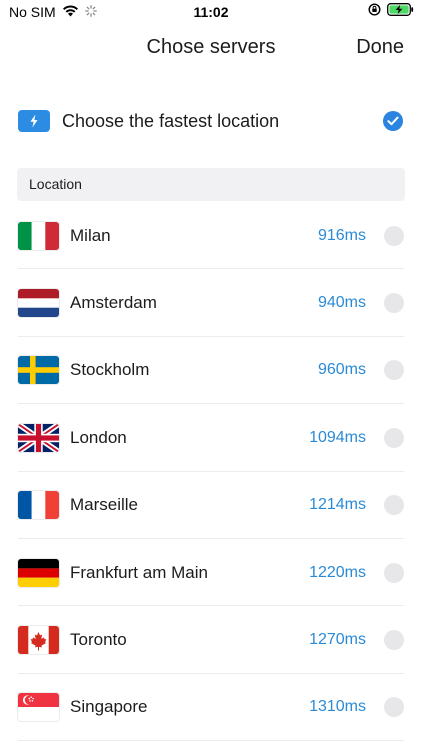  What do you see at coordinates (211, 184) in the screenshot?
I see `section-header-location: Location` at bounding box center [211, 184].